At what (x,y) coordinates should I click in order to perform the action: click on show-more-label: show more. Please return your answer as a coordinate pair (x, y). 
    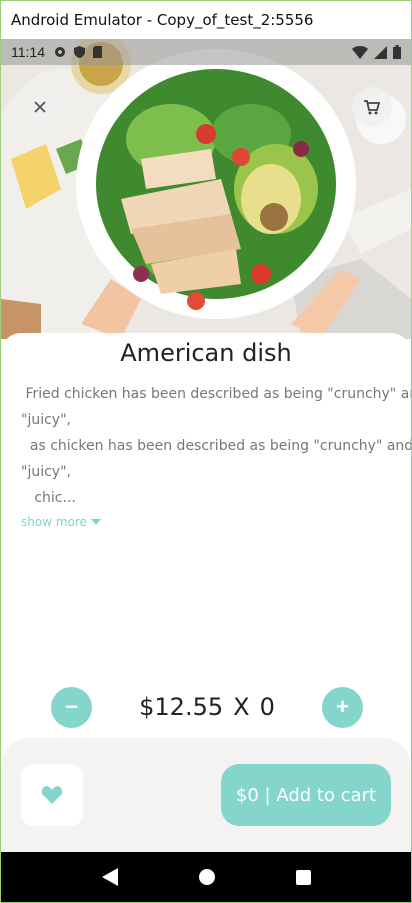
    Looking at the image, I should click on (54, 522).